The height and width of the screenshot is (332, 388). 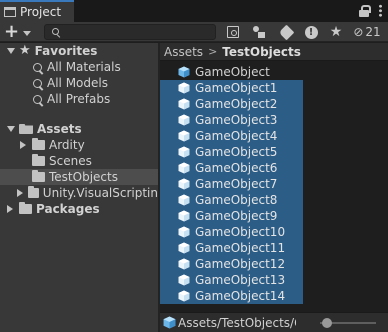 I want to click on filter-by-log-button: !, so click(x=311, y=32).